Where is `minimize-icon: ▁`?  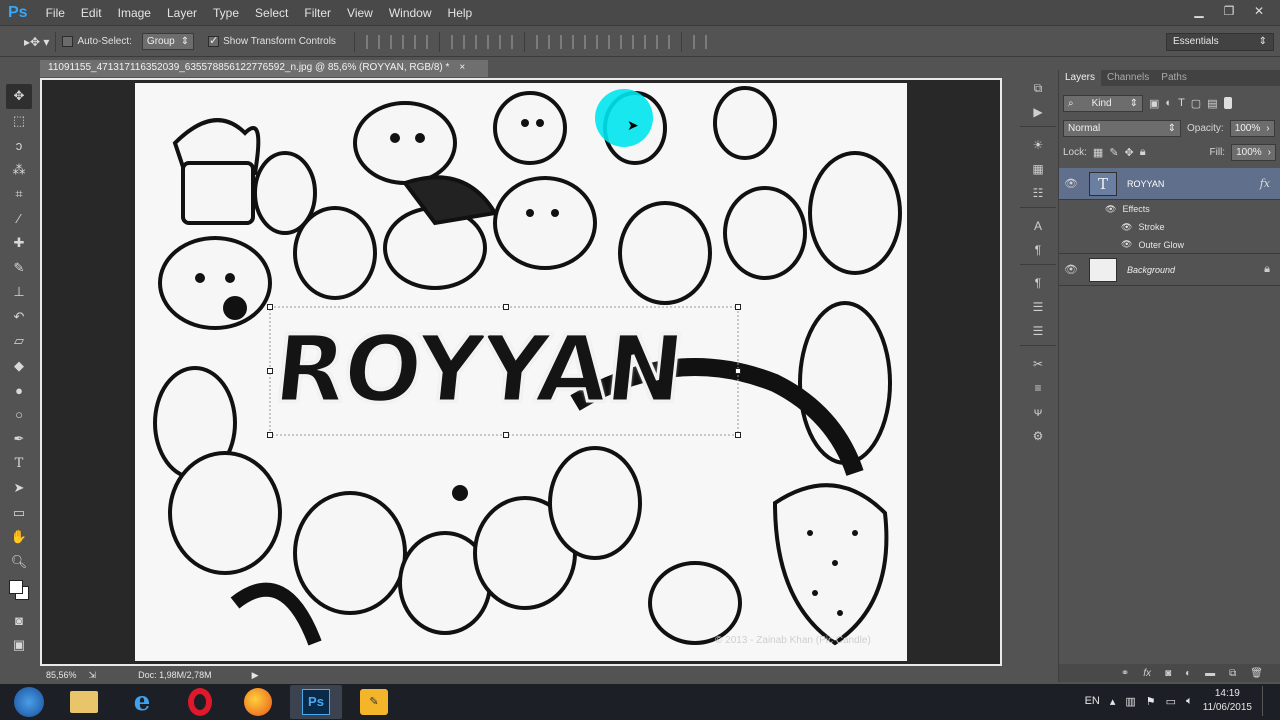
minimize-icon: ▁ is located at coordinates (1199, 11).